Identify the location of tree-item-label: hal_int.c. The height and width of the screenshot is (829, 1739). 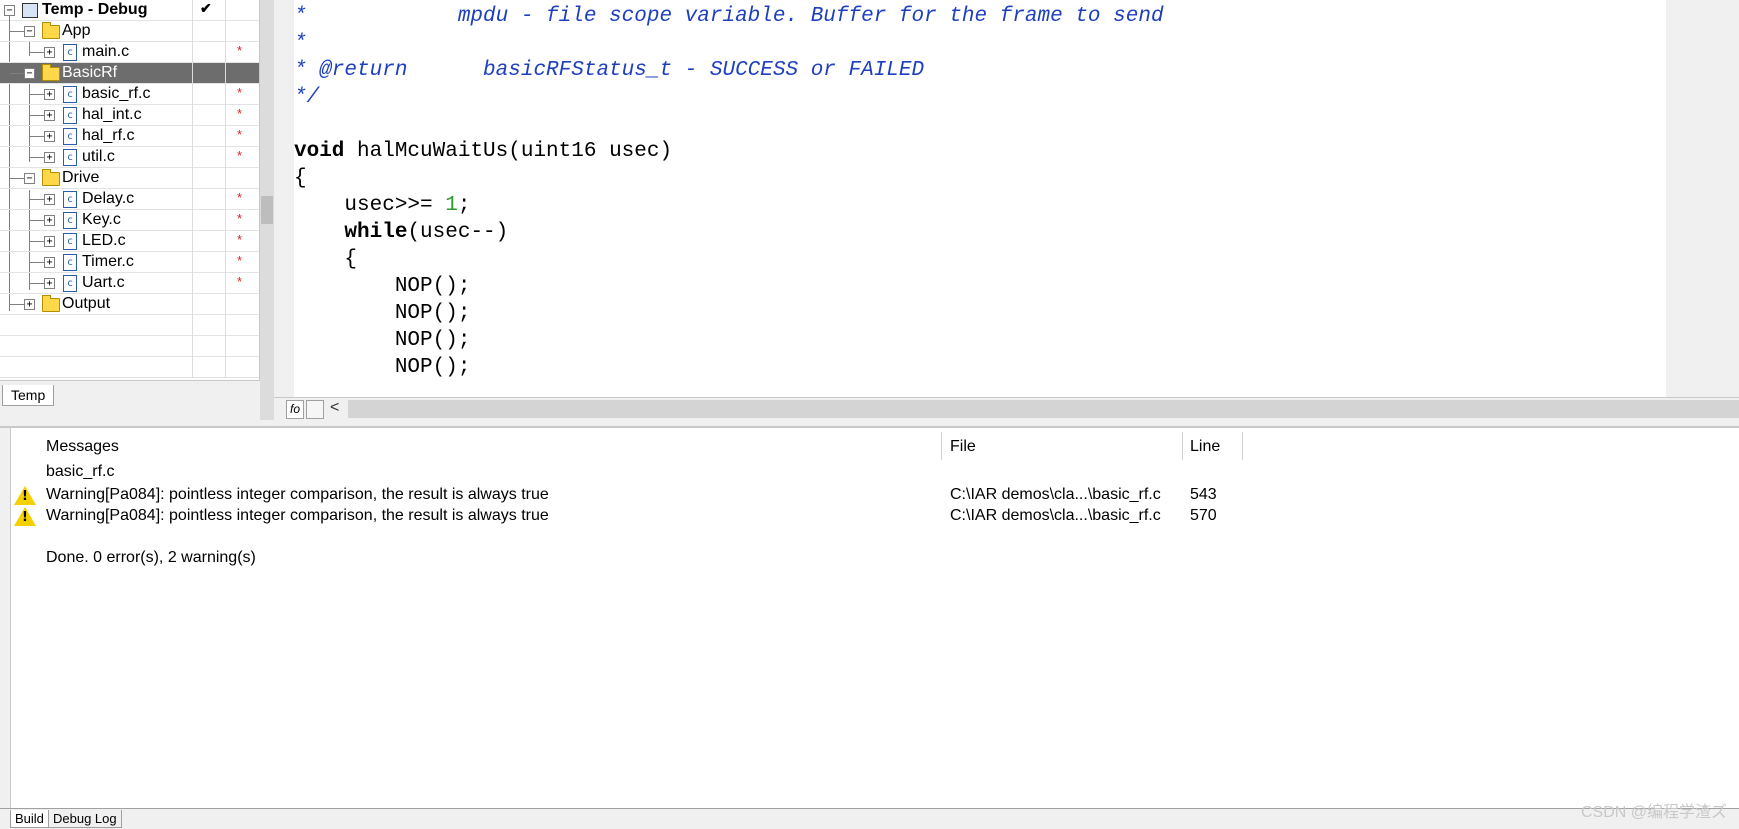
(112, 114).